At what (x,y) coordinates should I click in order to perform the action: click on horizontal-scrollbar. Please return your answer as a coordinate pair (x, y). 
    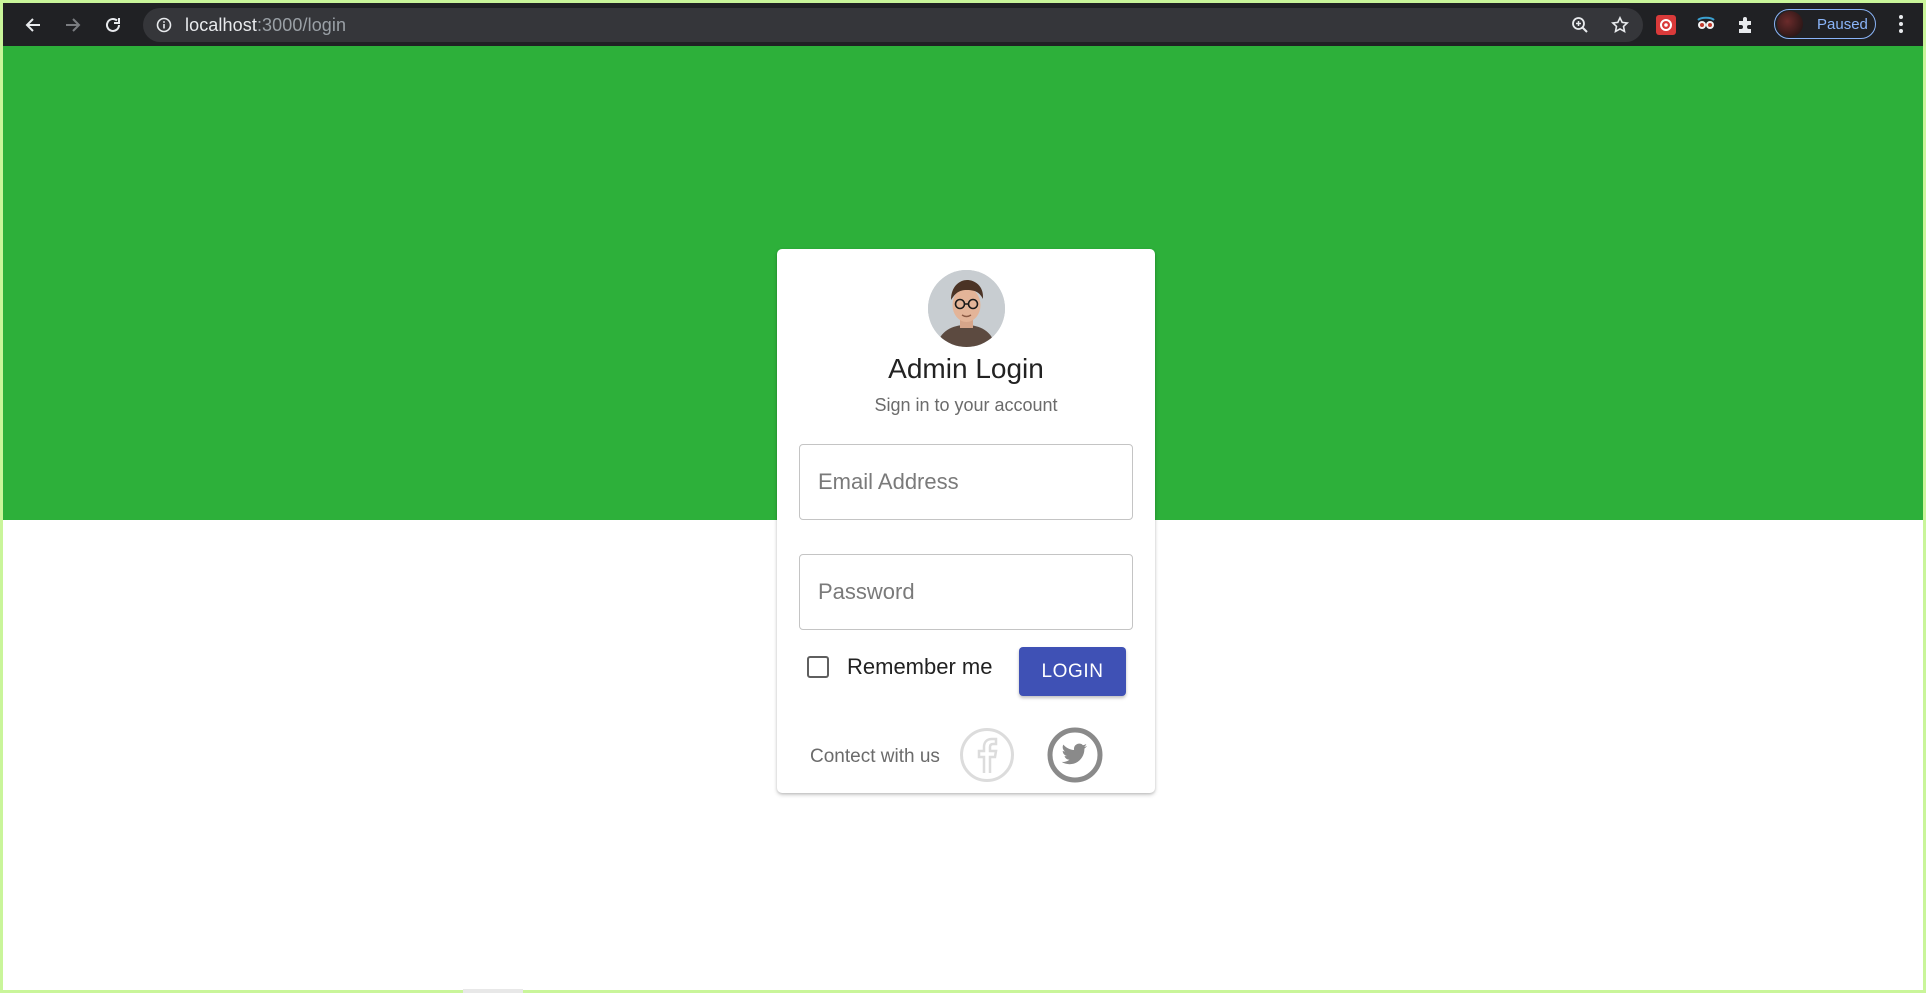
    Looking at the image, I should click on (493, 991).